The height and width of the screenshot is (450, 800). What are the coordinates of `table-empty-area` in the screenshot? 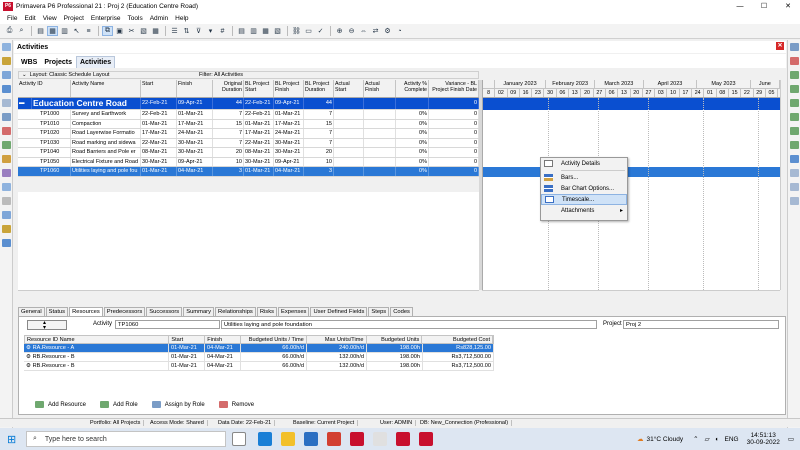 It's located at (248, 241).